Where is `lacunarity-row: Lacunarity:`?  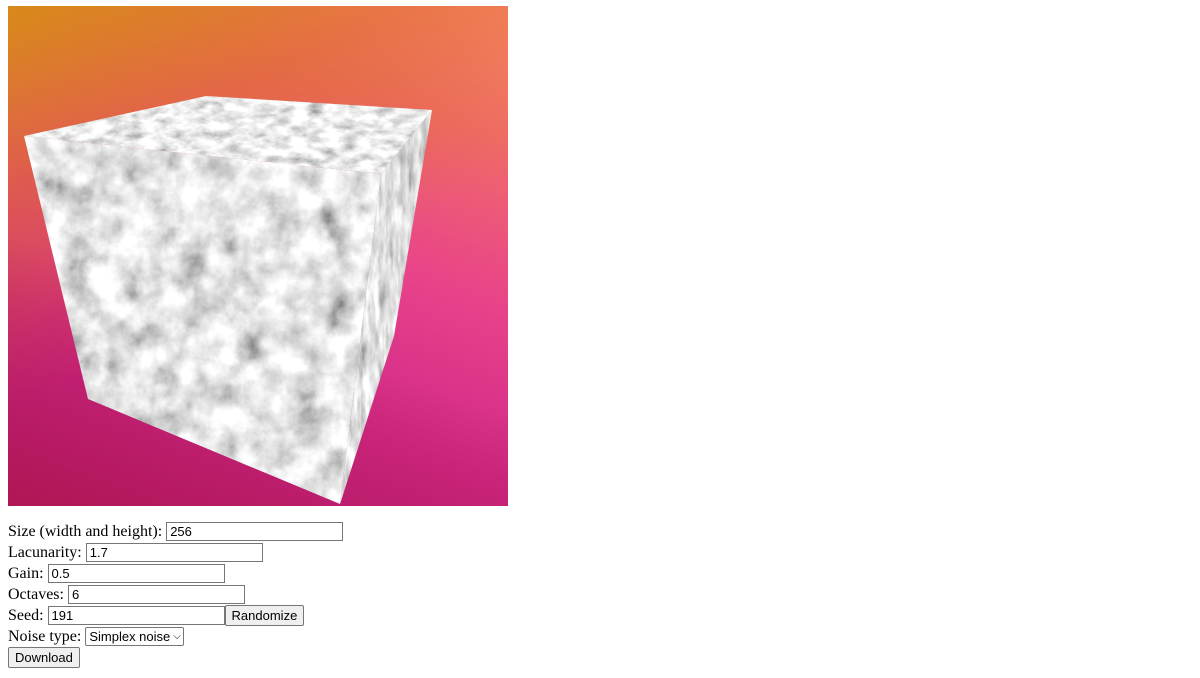
lacunarity-row: Lacunarity: is located at coordinates (308, 552).